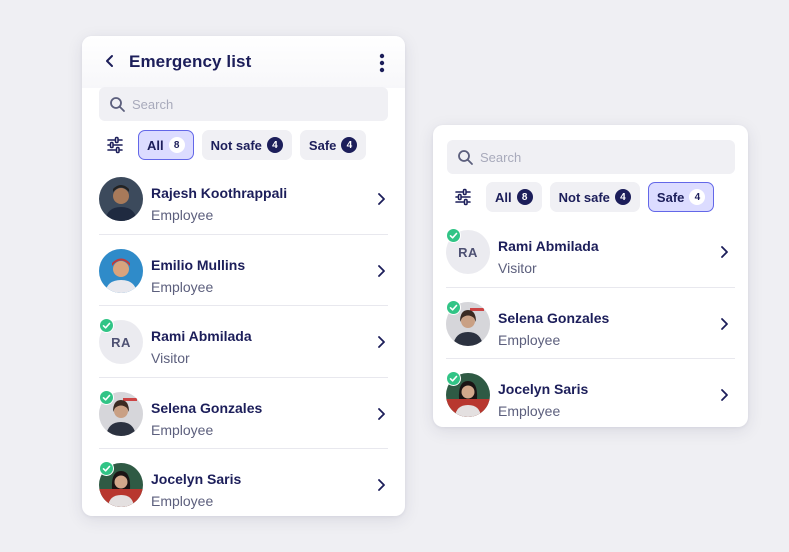  I want to click on header: Emergency list, so click(243, 62).